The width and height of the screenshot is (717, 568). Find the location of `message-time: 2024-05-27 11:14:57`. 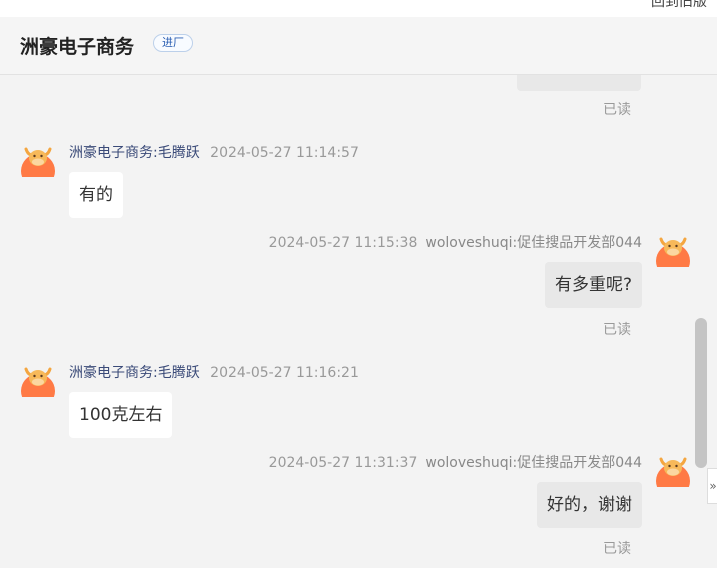

message-time: 2024-05-27 11:14:57 is located at coordinates (284, 153).